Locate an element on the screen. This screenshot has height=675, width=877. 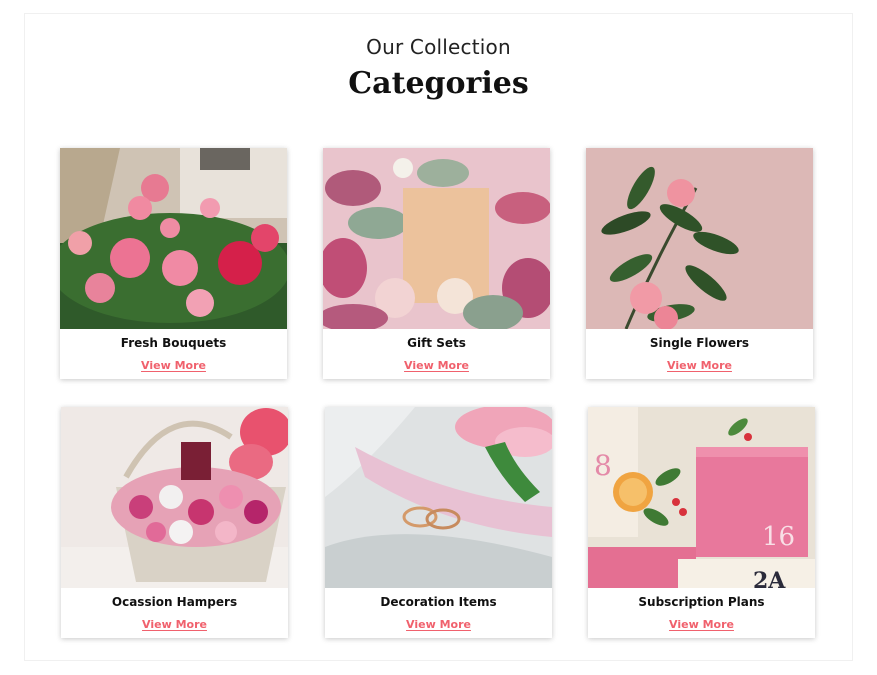
category-card-fresh-bouquets: Fresh Bouquets View More is located at coordinates (173, 263).